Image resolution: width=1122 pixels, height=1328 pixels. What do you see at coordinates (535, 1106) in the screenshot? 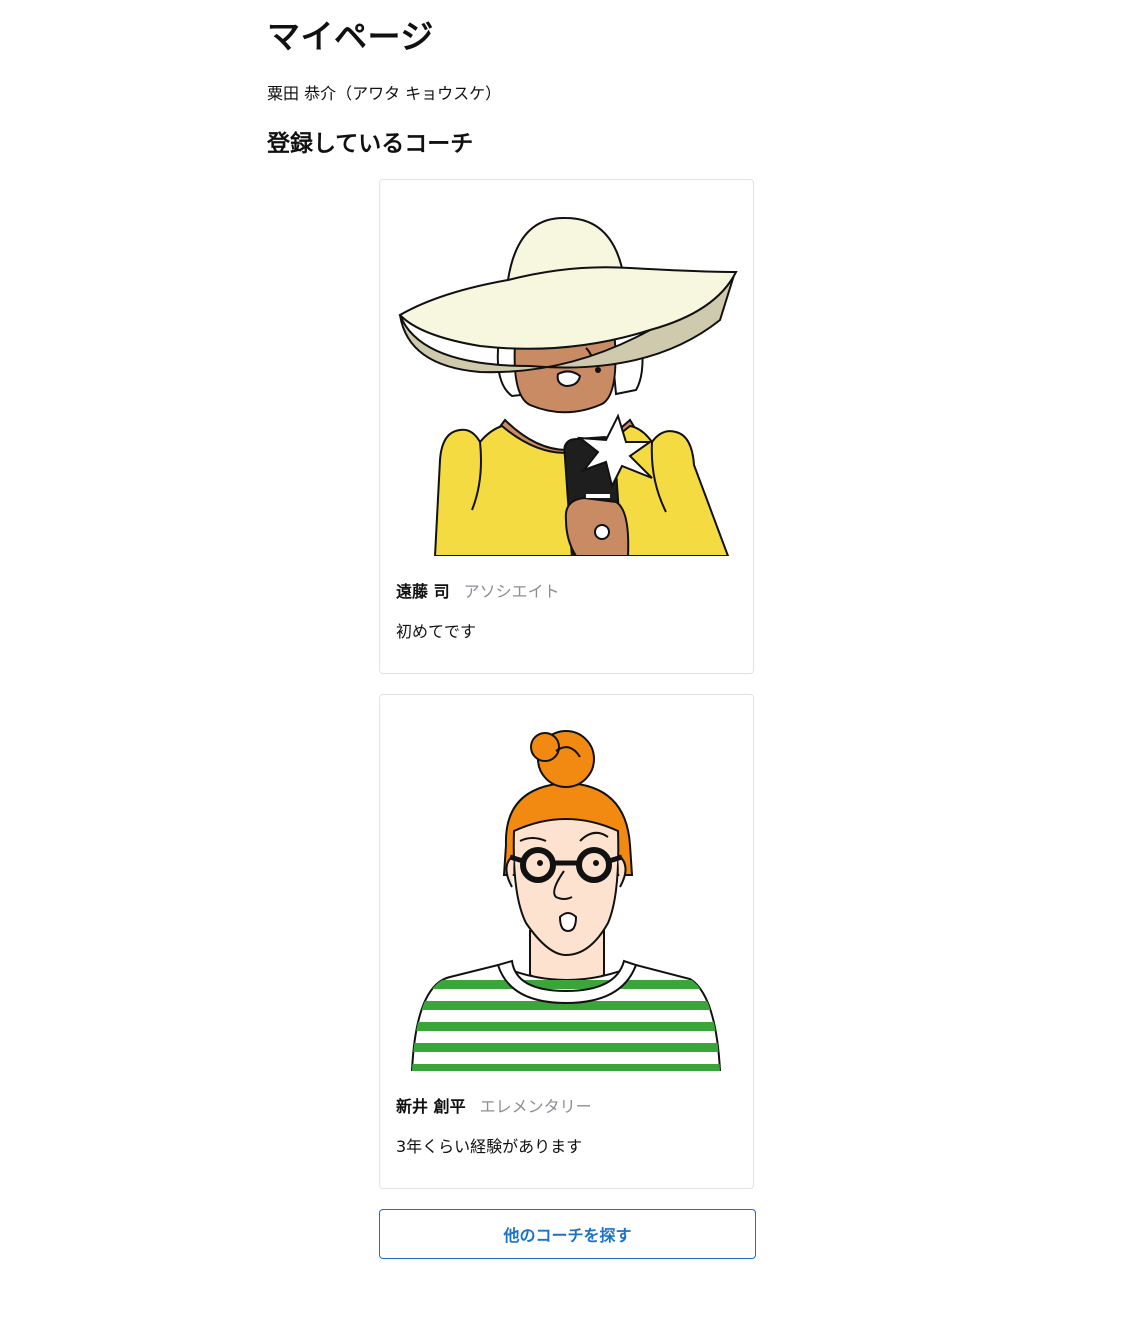
I see `coach-level: エレメンタリー` at bounding box center [535, 1106].